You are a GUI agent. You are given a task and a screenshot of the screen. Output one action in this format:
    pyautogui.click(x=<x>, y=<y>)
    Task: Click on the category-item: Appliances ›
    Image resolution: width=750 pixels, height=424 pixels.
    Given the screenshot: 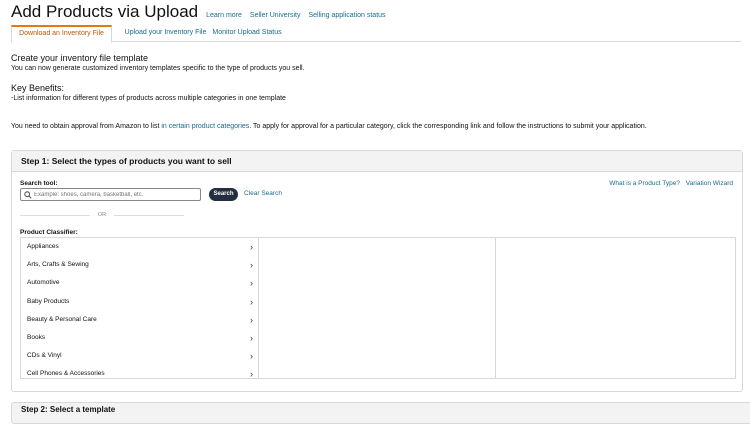 What is the action you would take?
    pyautogui.click(x=139, y=247)
    